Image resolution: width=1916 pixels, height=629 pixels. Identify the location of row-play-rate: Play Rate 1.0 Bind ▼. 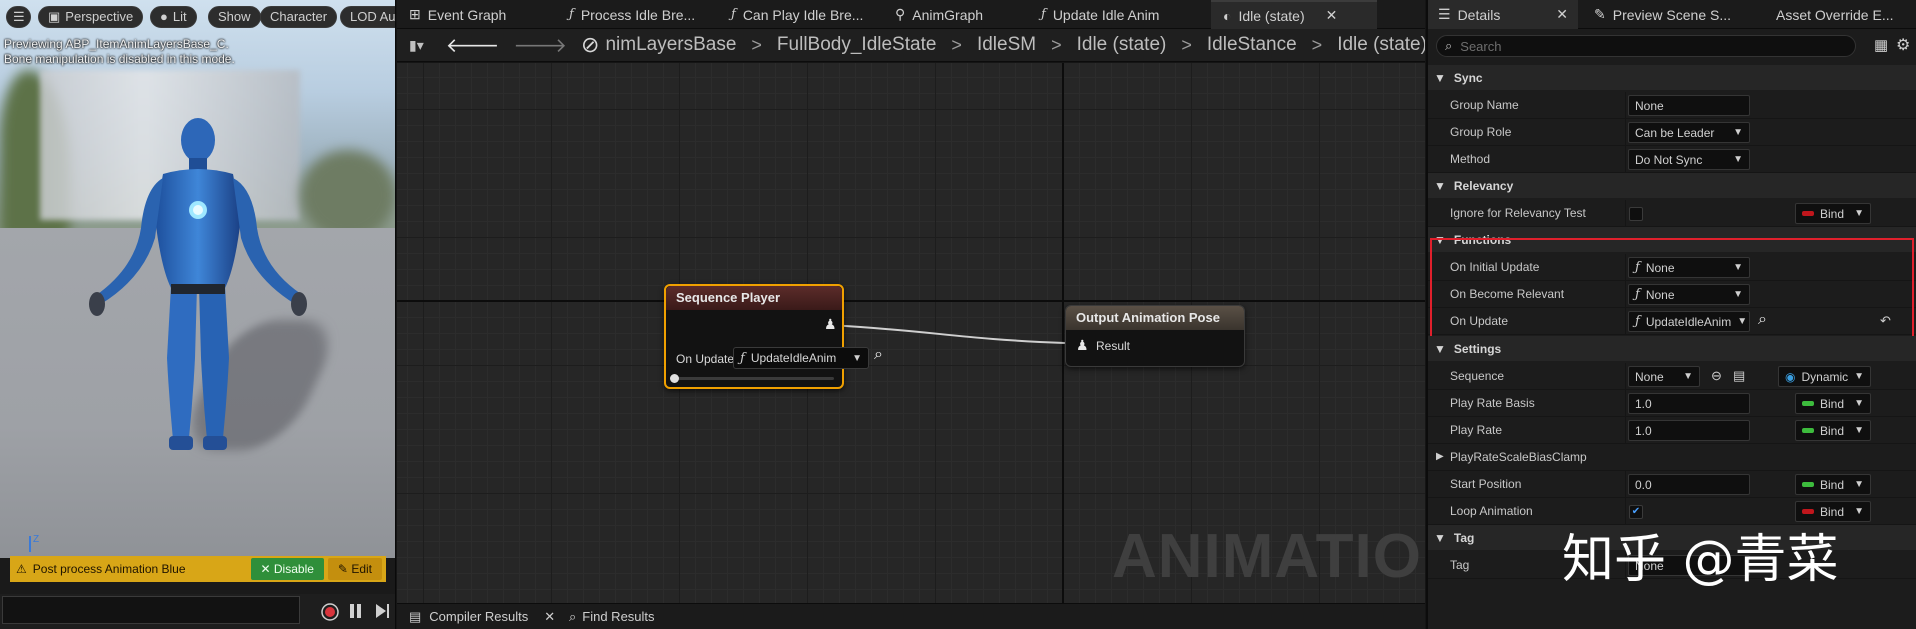
(1672, 430).